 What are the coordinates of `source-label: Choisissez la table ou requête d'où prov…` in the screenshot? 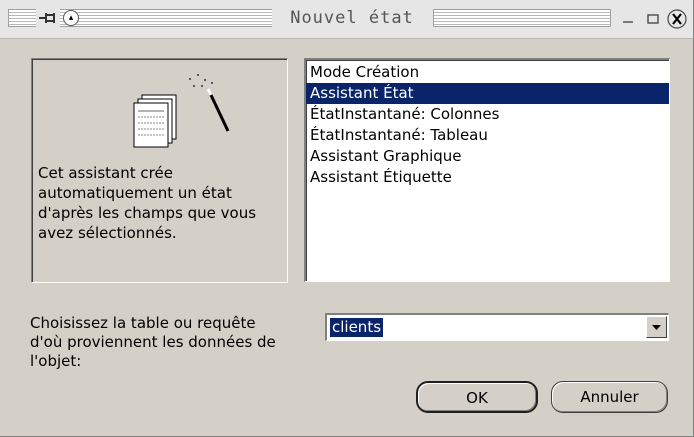 It's located at (153, 342).